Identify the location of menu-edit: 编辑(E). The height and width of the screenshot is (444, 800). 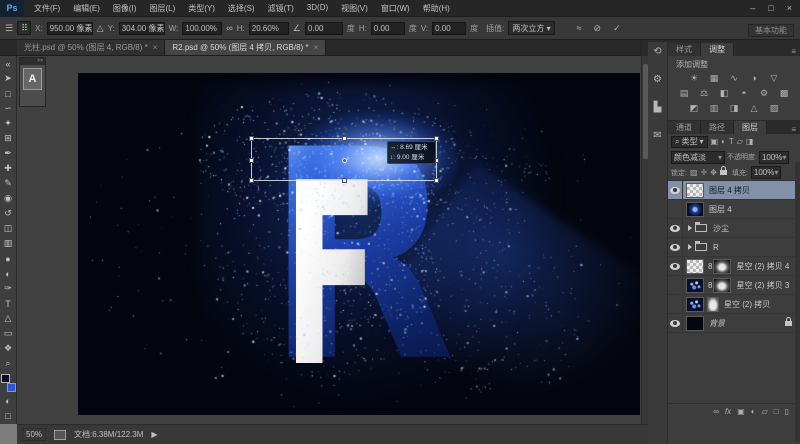
(86, 8).